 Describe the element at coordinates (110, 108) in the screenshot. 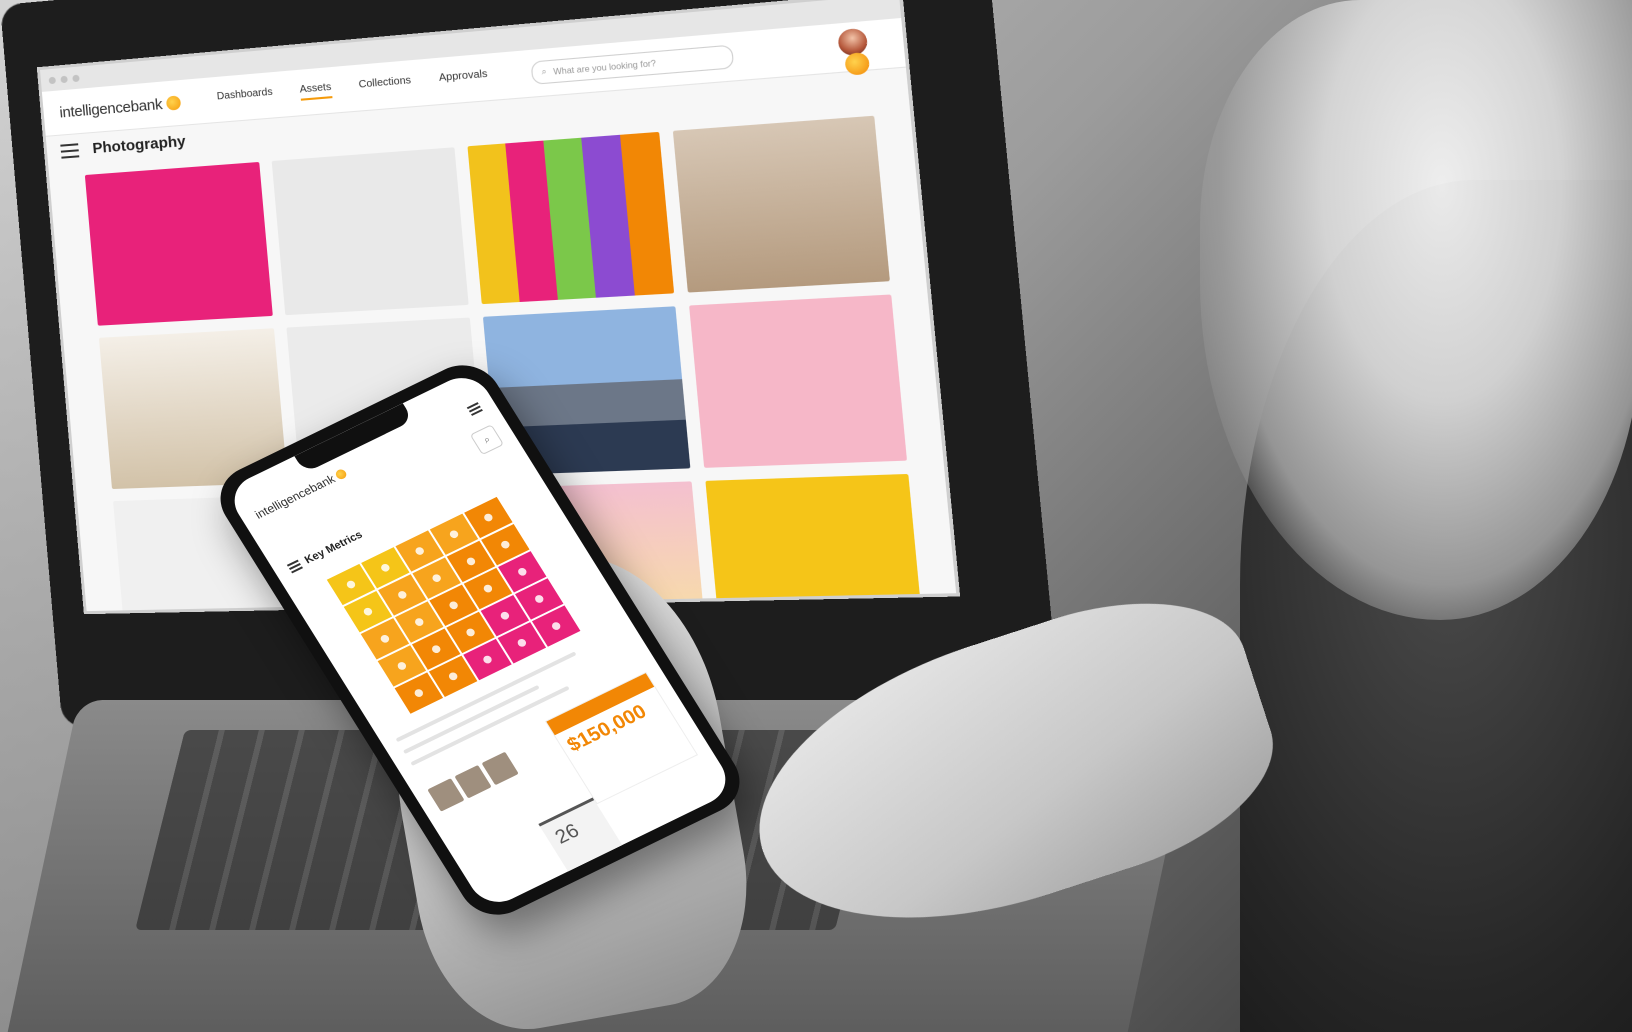

I see `logo-text: intelligencebank` at that location.